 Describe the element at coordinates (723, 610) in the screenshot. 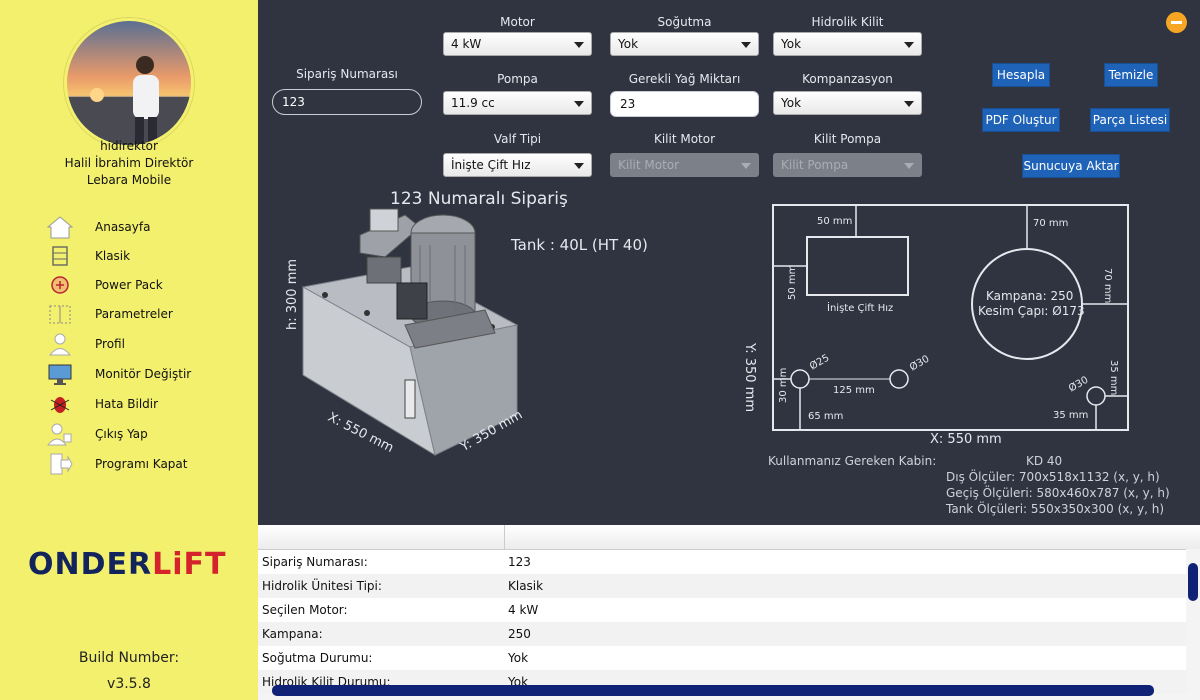

I see `table-row: Seçilen Motor: 4 kW` at that location.